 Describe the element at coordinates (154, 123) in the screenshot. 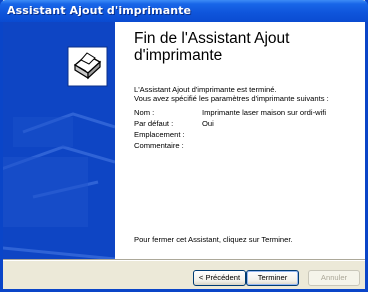

I see `field-label-default: Par défaut :` at that location.